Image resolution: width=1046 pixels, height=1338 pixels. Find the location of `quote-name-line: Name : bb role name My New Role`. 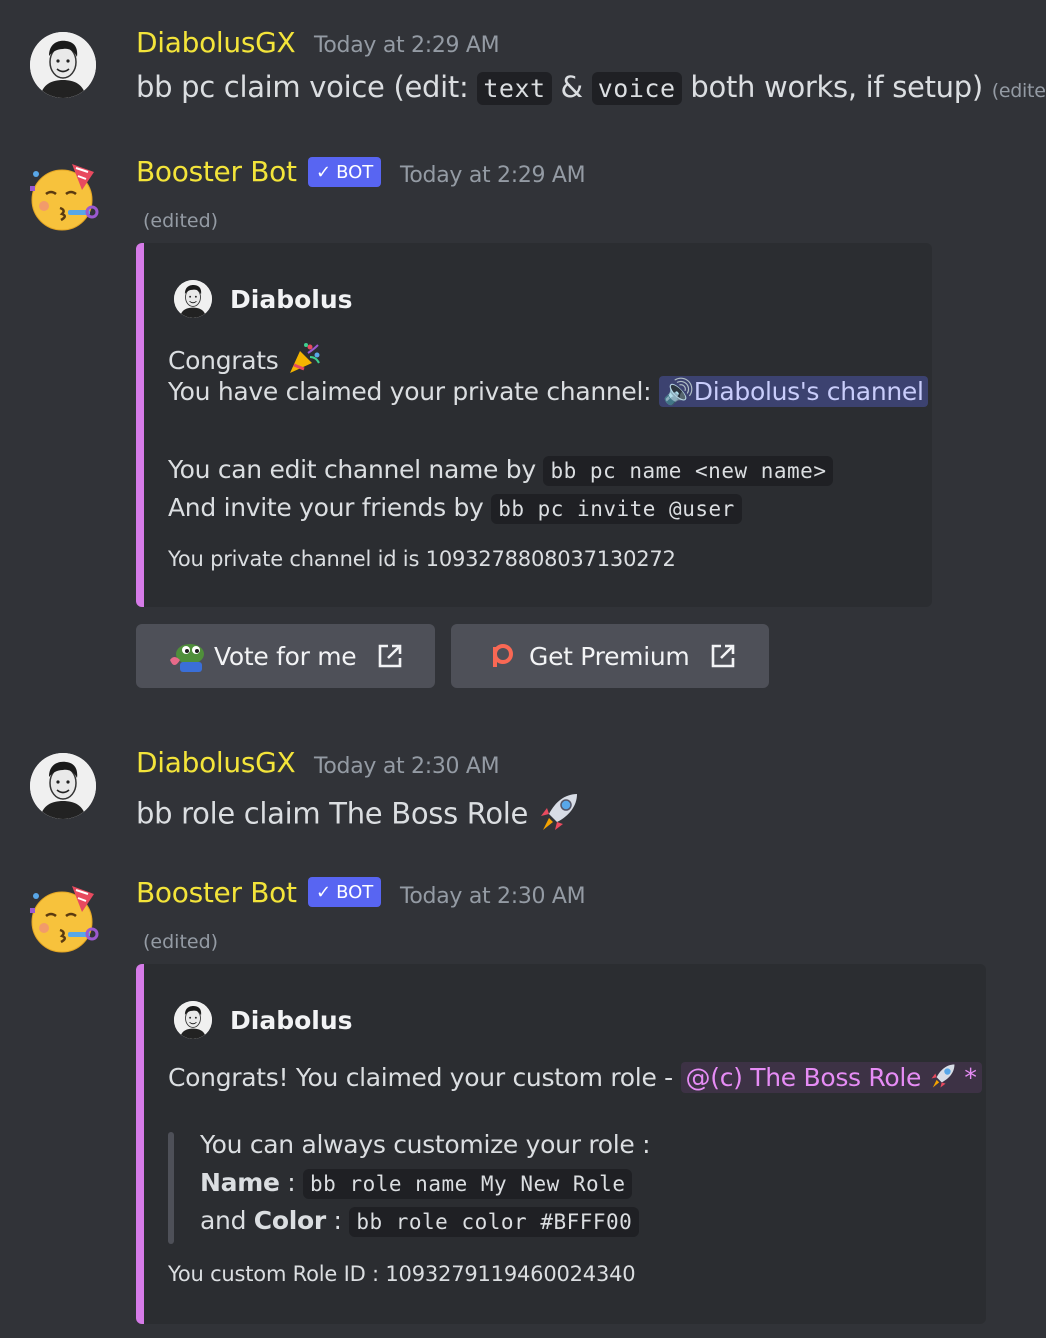

quote-name-line: Name : bb role name My New Role is located at coordinates (416, 1183).